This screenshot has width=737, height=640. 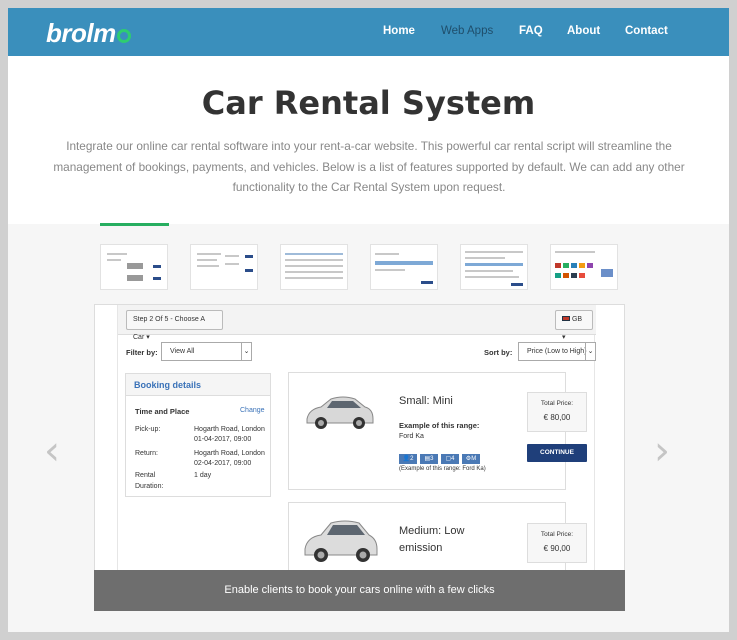 I want to click on booking-details-title: Booking details, so click(x=198, y=385).